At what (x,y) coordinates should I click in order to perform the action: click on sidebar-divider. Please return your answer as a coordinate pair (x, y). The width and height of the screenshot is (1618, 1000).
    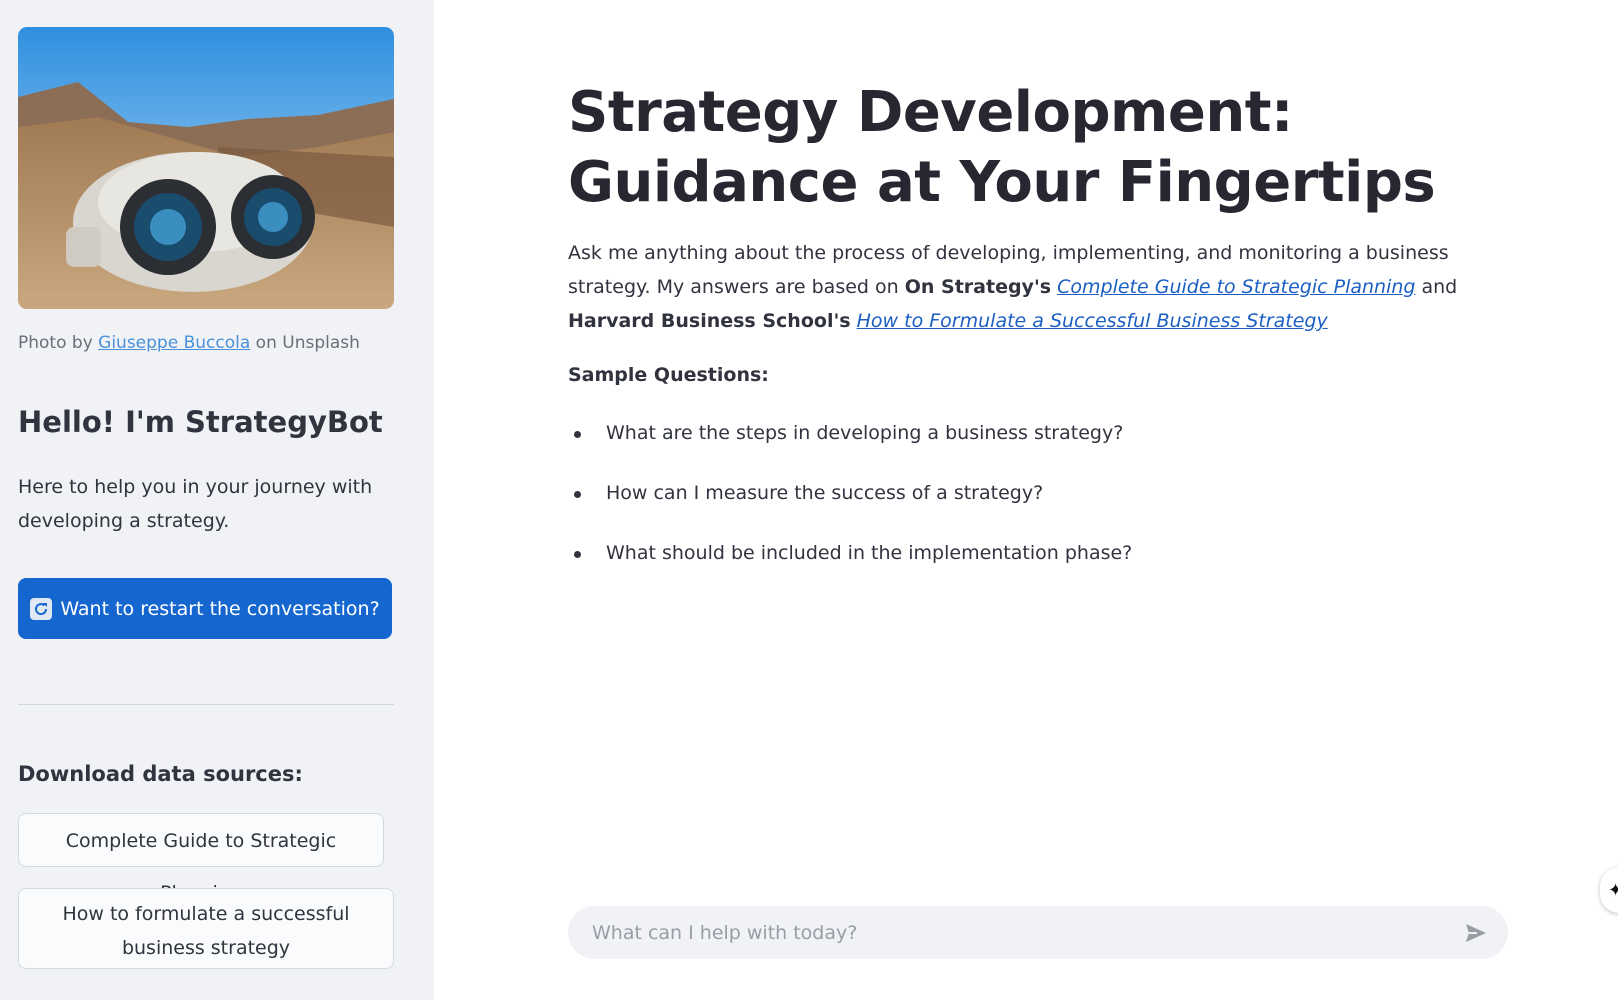
    Looking at the image, I should click on (206, 704).